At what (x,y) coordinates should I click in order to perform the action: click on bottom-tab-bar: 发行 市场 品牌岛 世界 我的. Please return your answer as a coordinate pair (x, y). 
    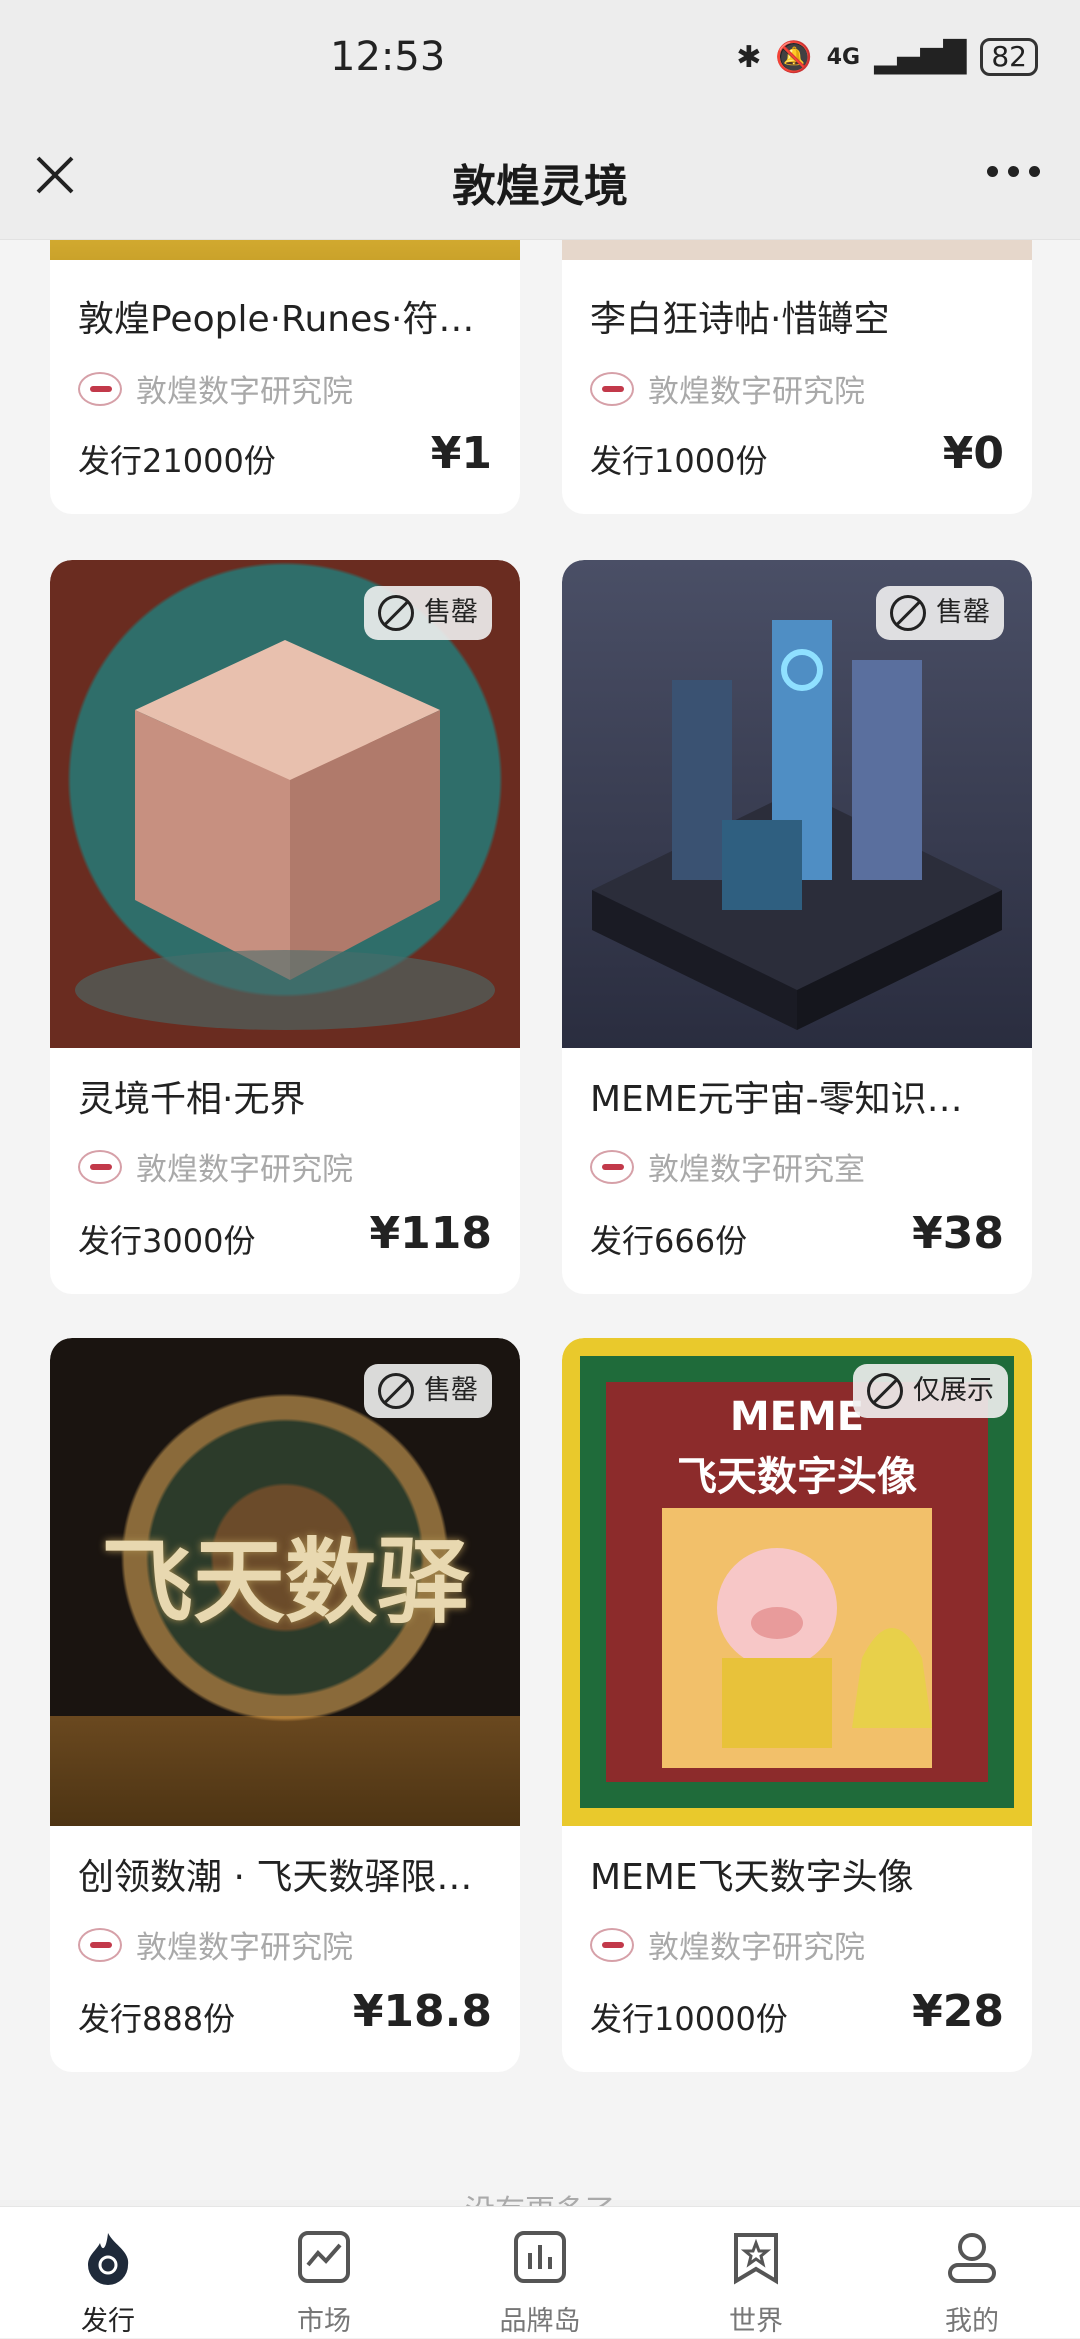
    Looking at the image, I should click on (540, 2272).